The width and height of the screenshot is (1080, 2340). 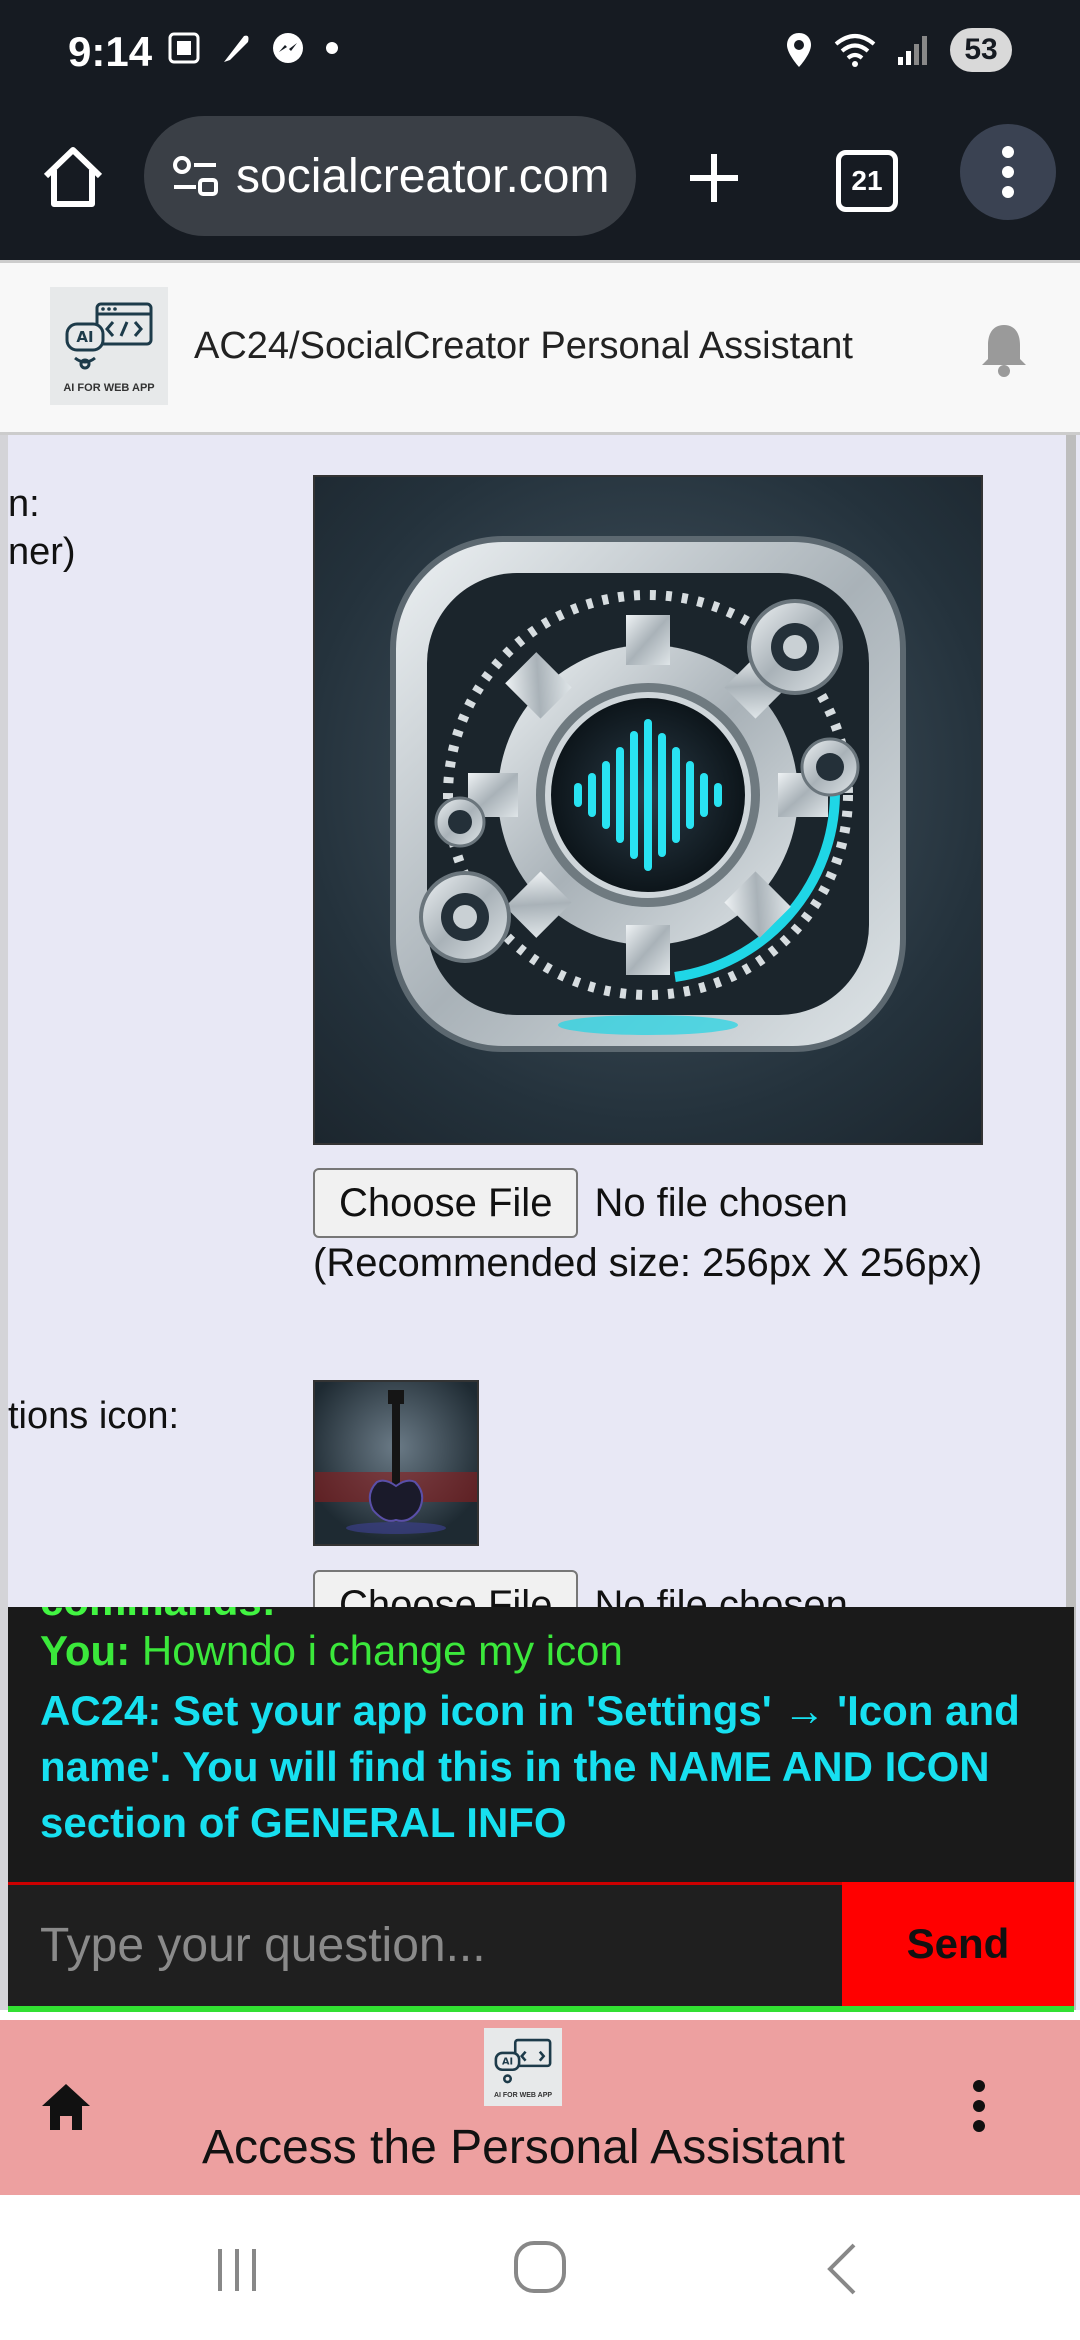 I want to click on gear-waveform-icon, so click(x=648, y=794).